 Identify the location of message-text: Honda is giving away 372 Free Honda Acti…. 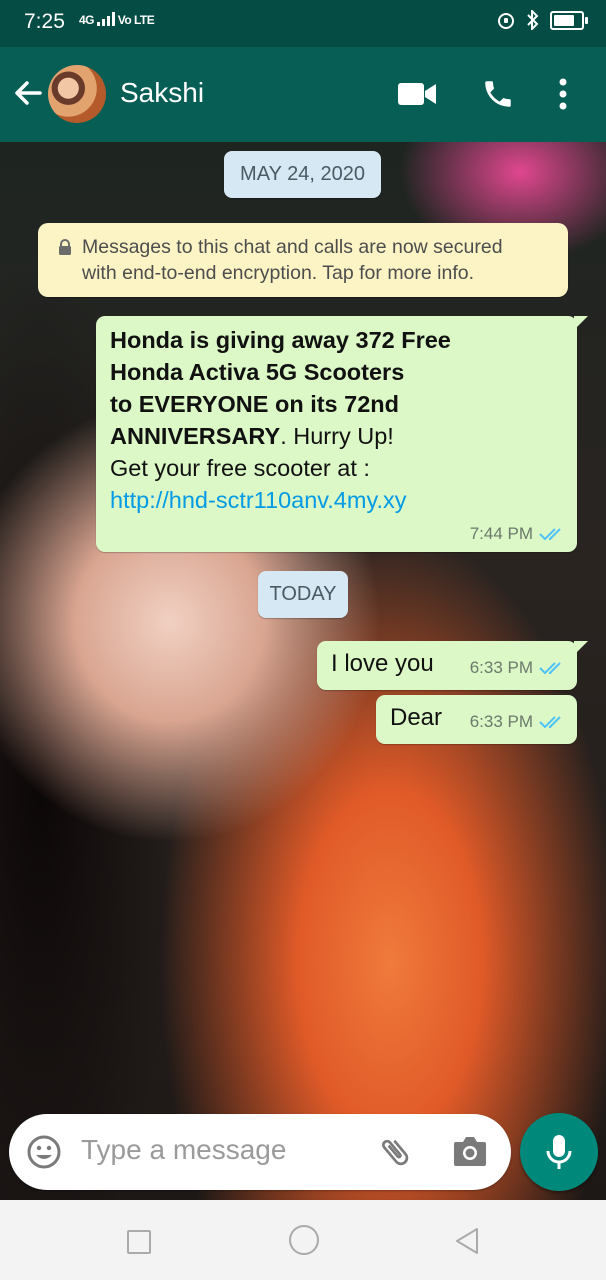
(280, 420).